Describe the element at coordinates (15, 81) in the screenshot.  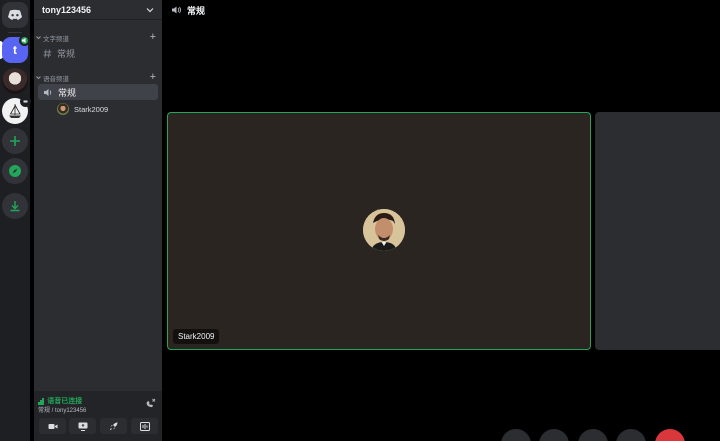
I see `server-anime-avatar` at that location.